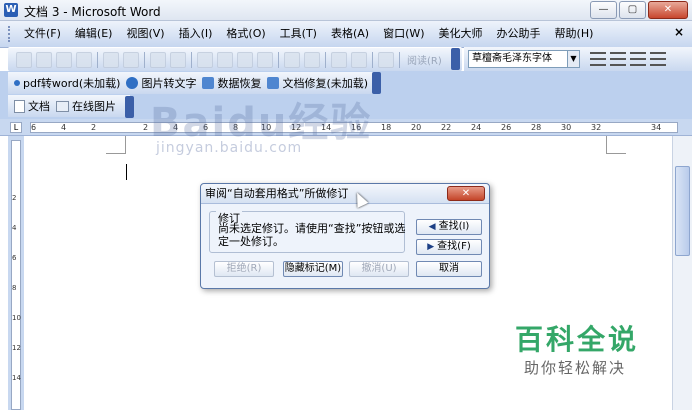 The height and width of the screenshot is (410, 692). I want to click on find-previous-button: ◀ 查找(I), so click(449, 227).